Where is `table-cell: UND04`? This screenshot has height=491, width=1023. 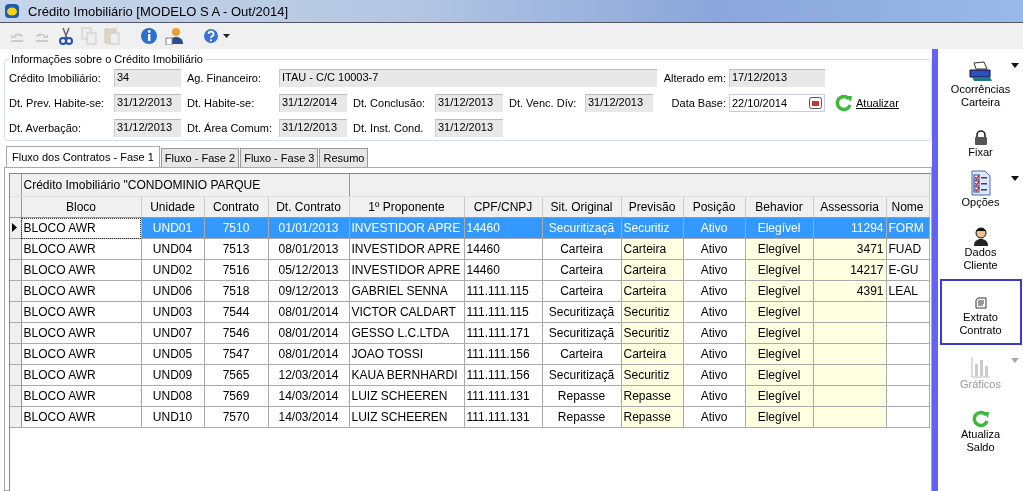
table-cell: UND04 is located at coordinates (172, 249).